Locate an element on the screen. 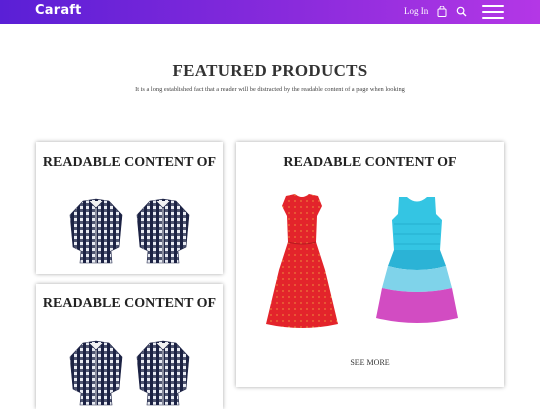  search-icon is located at coordinates (461, 11).